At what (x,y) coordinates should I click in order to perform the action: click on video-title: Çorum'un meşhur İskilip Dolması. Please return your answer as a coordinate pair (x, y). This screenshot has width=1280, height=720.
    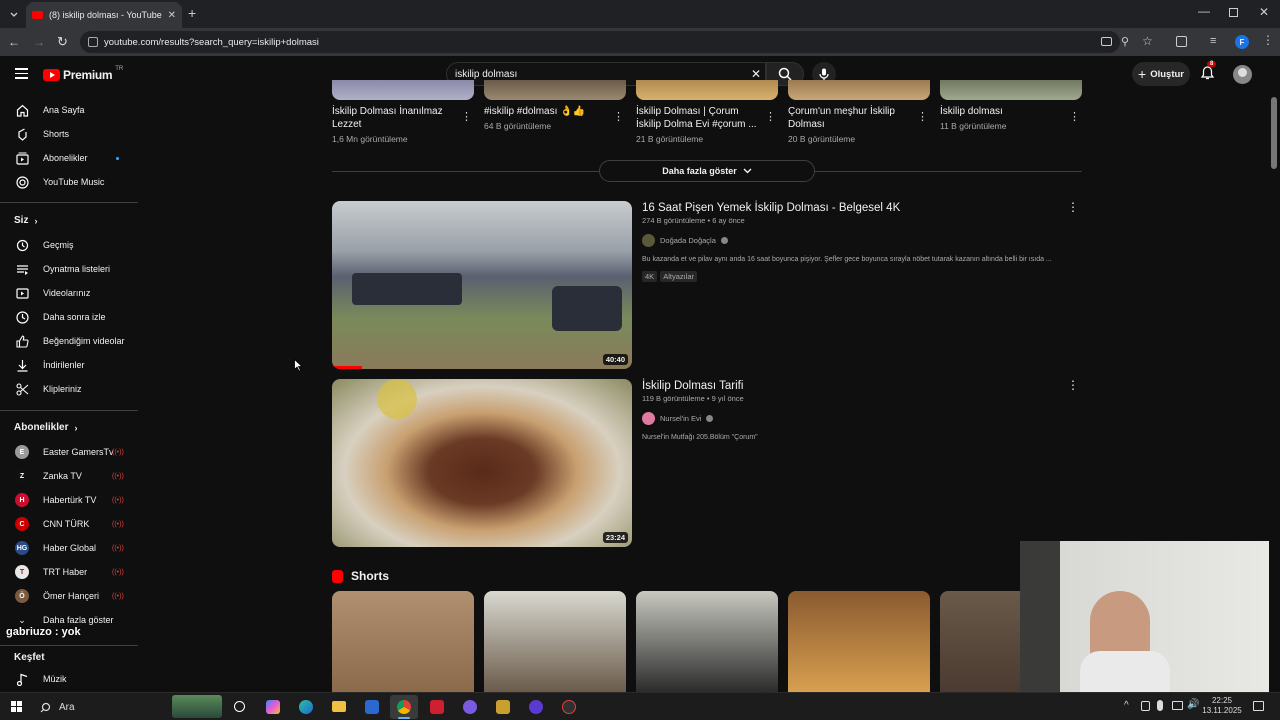
    Looking at the image, I should click on (849, 118).